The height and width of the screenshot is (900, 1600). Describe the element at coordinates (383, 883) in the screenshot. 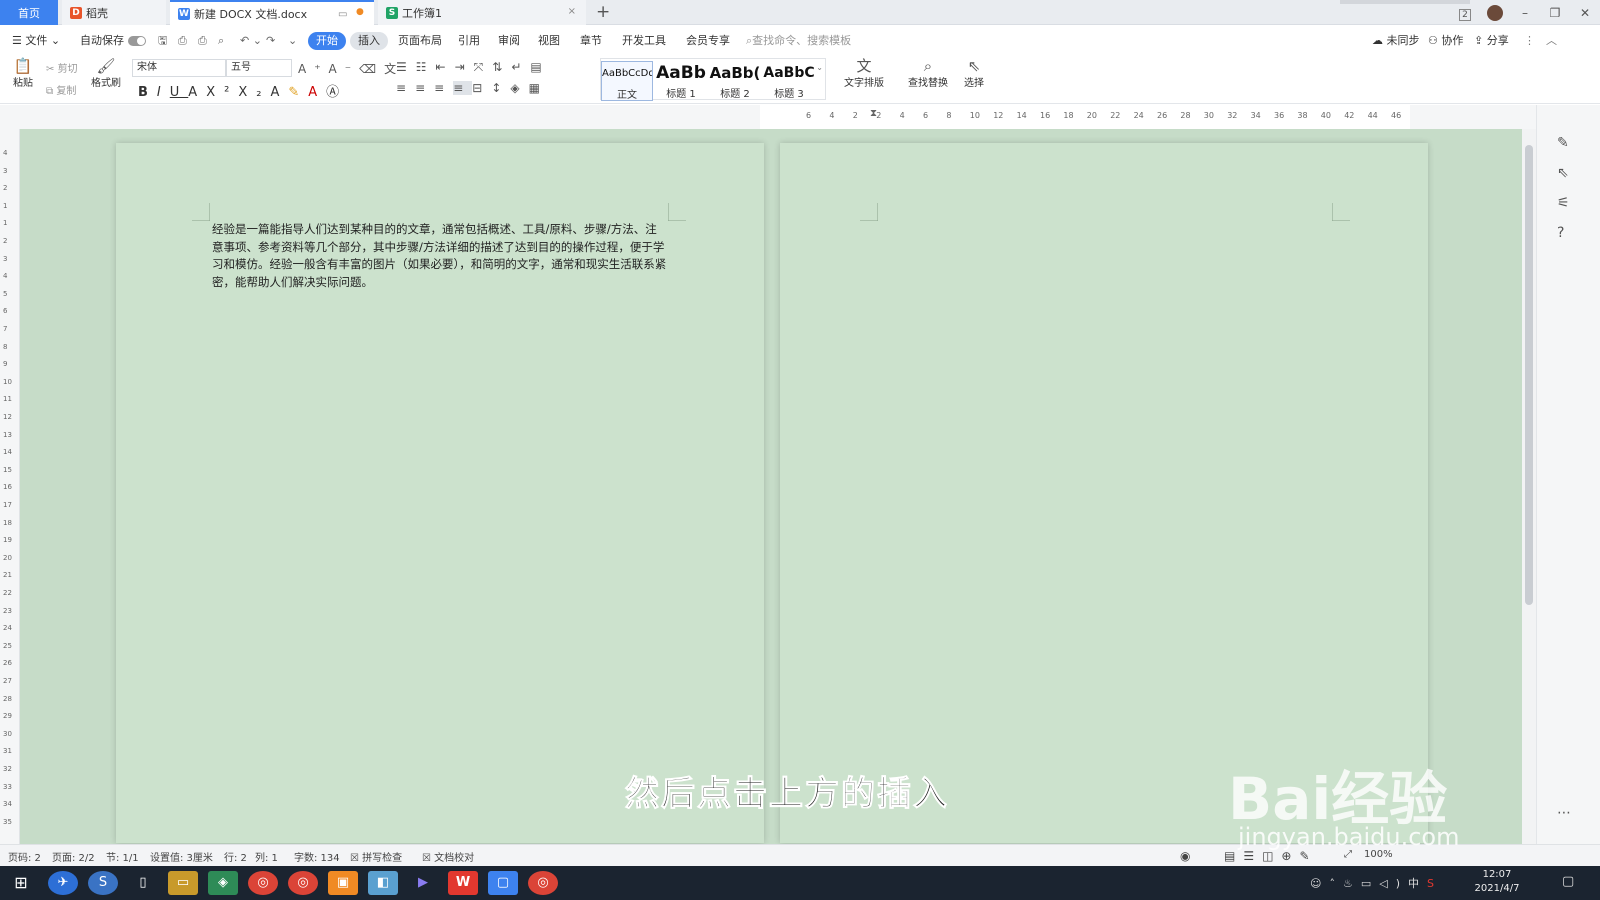

I see `app-note-icon: ◧` at that location.